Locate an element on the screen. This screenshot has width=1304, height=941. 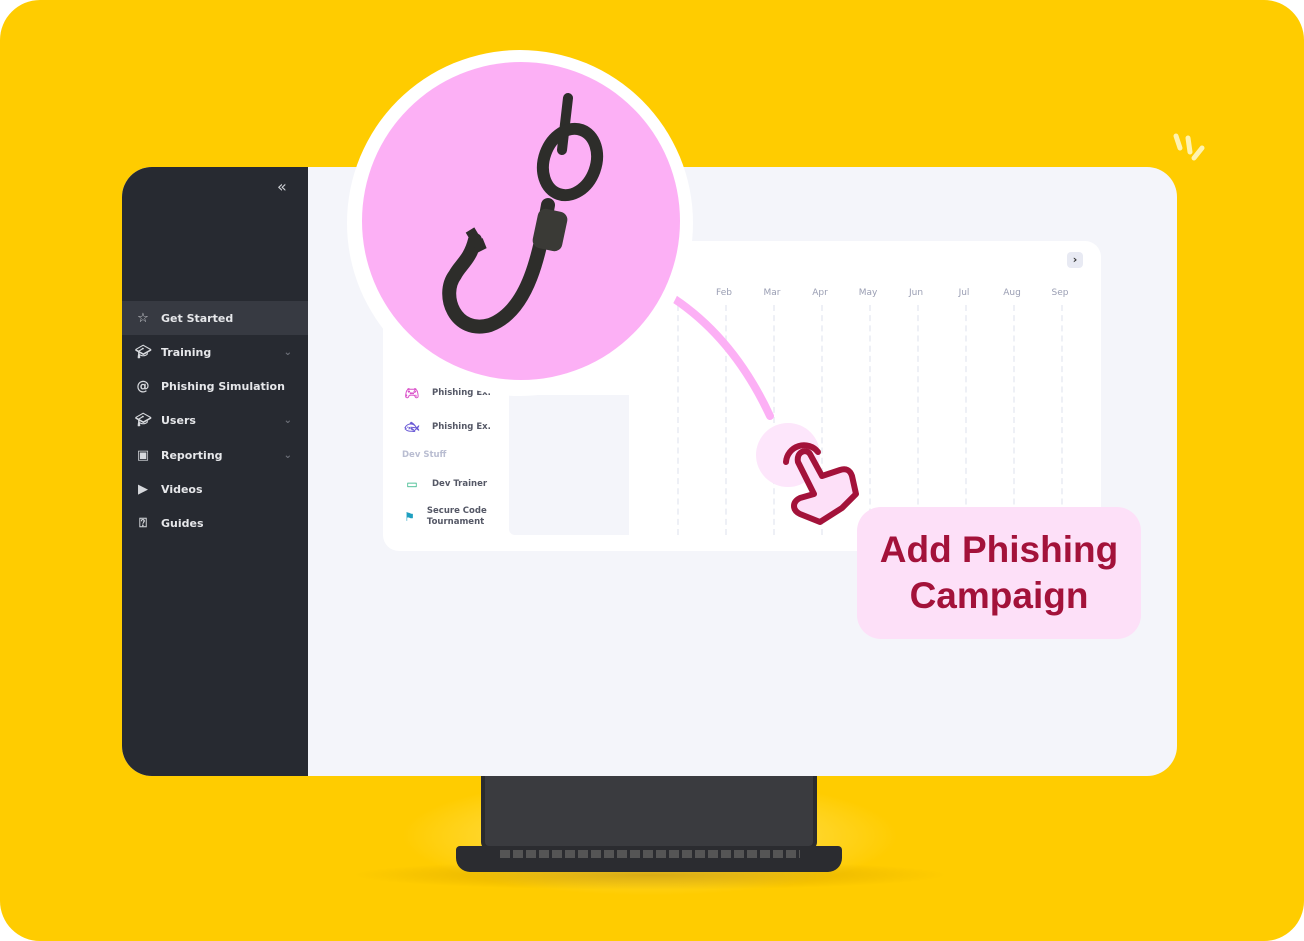
callout-line-1: Add Phishing is located at coordinates (999, 549).